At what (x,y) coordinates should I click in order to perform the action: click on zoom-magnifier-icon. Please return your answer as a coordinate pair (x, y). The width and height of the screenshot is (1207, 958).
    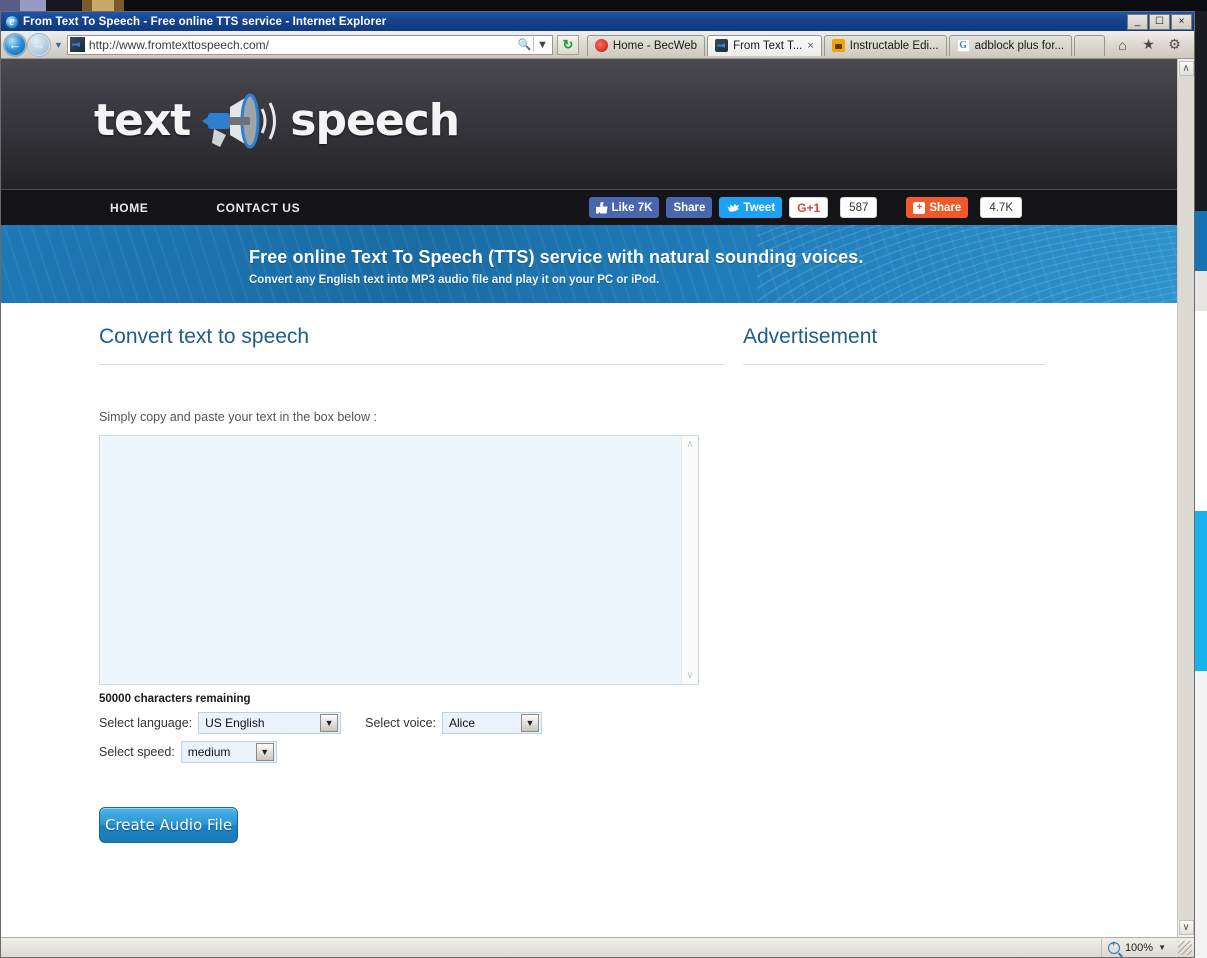
    Looking at the image, I should click on (1113, 946).